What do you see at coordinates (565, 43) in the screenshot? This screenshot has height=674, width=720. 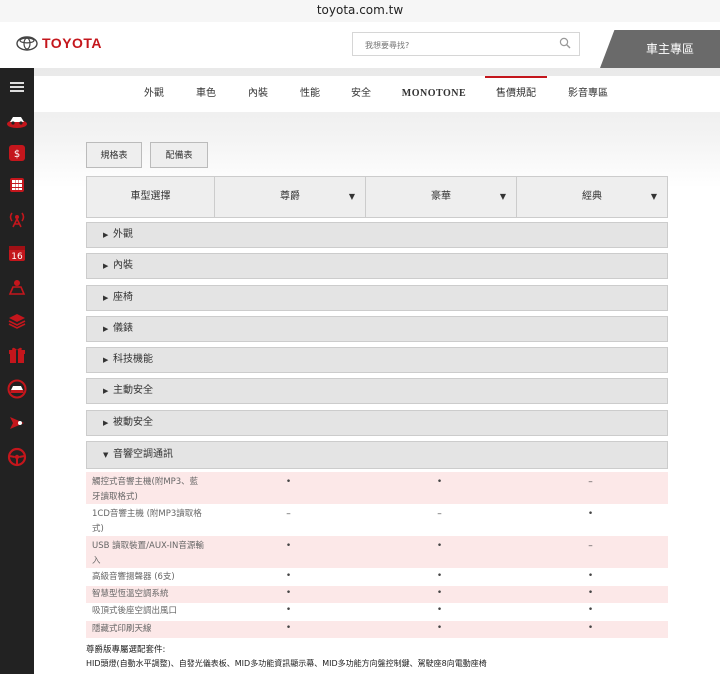 I see `search-icon` at bounding box center [565, 43].